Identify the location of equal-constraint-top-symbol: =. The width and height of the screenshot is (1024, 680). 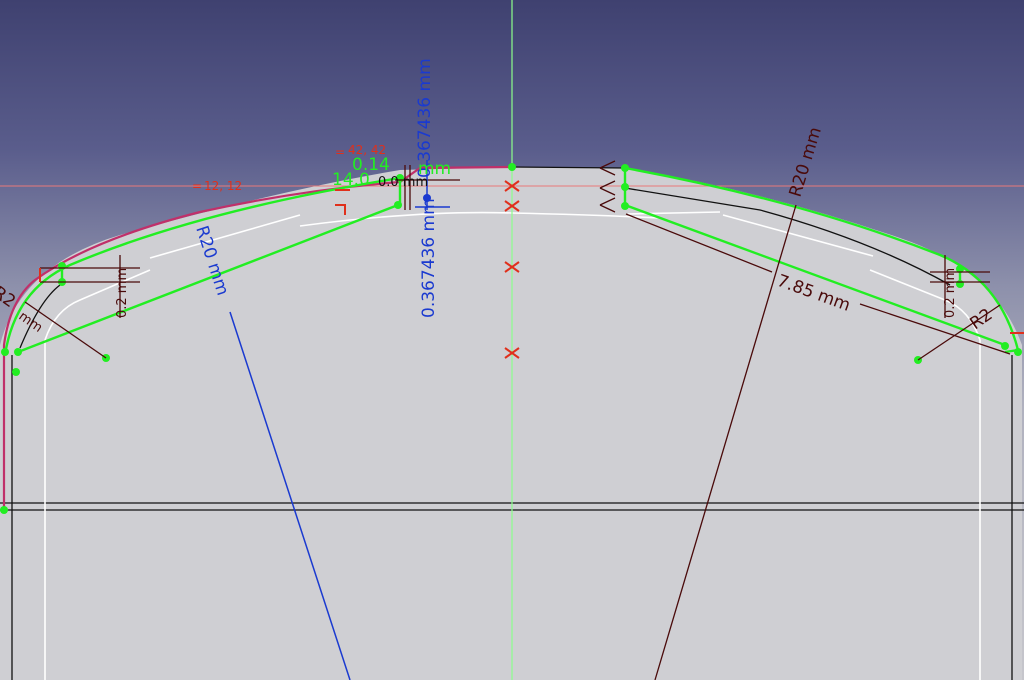
(340, 152).